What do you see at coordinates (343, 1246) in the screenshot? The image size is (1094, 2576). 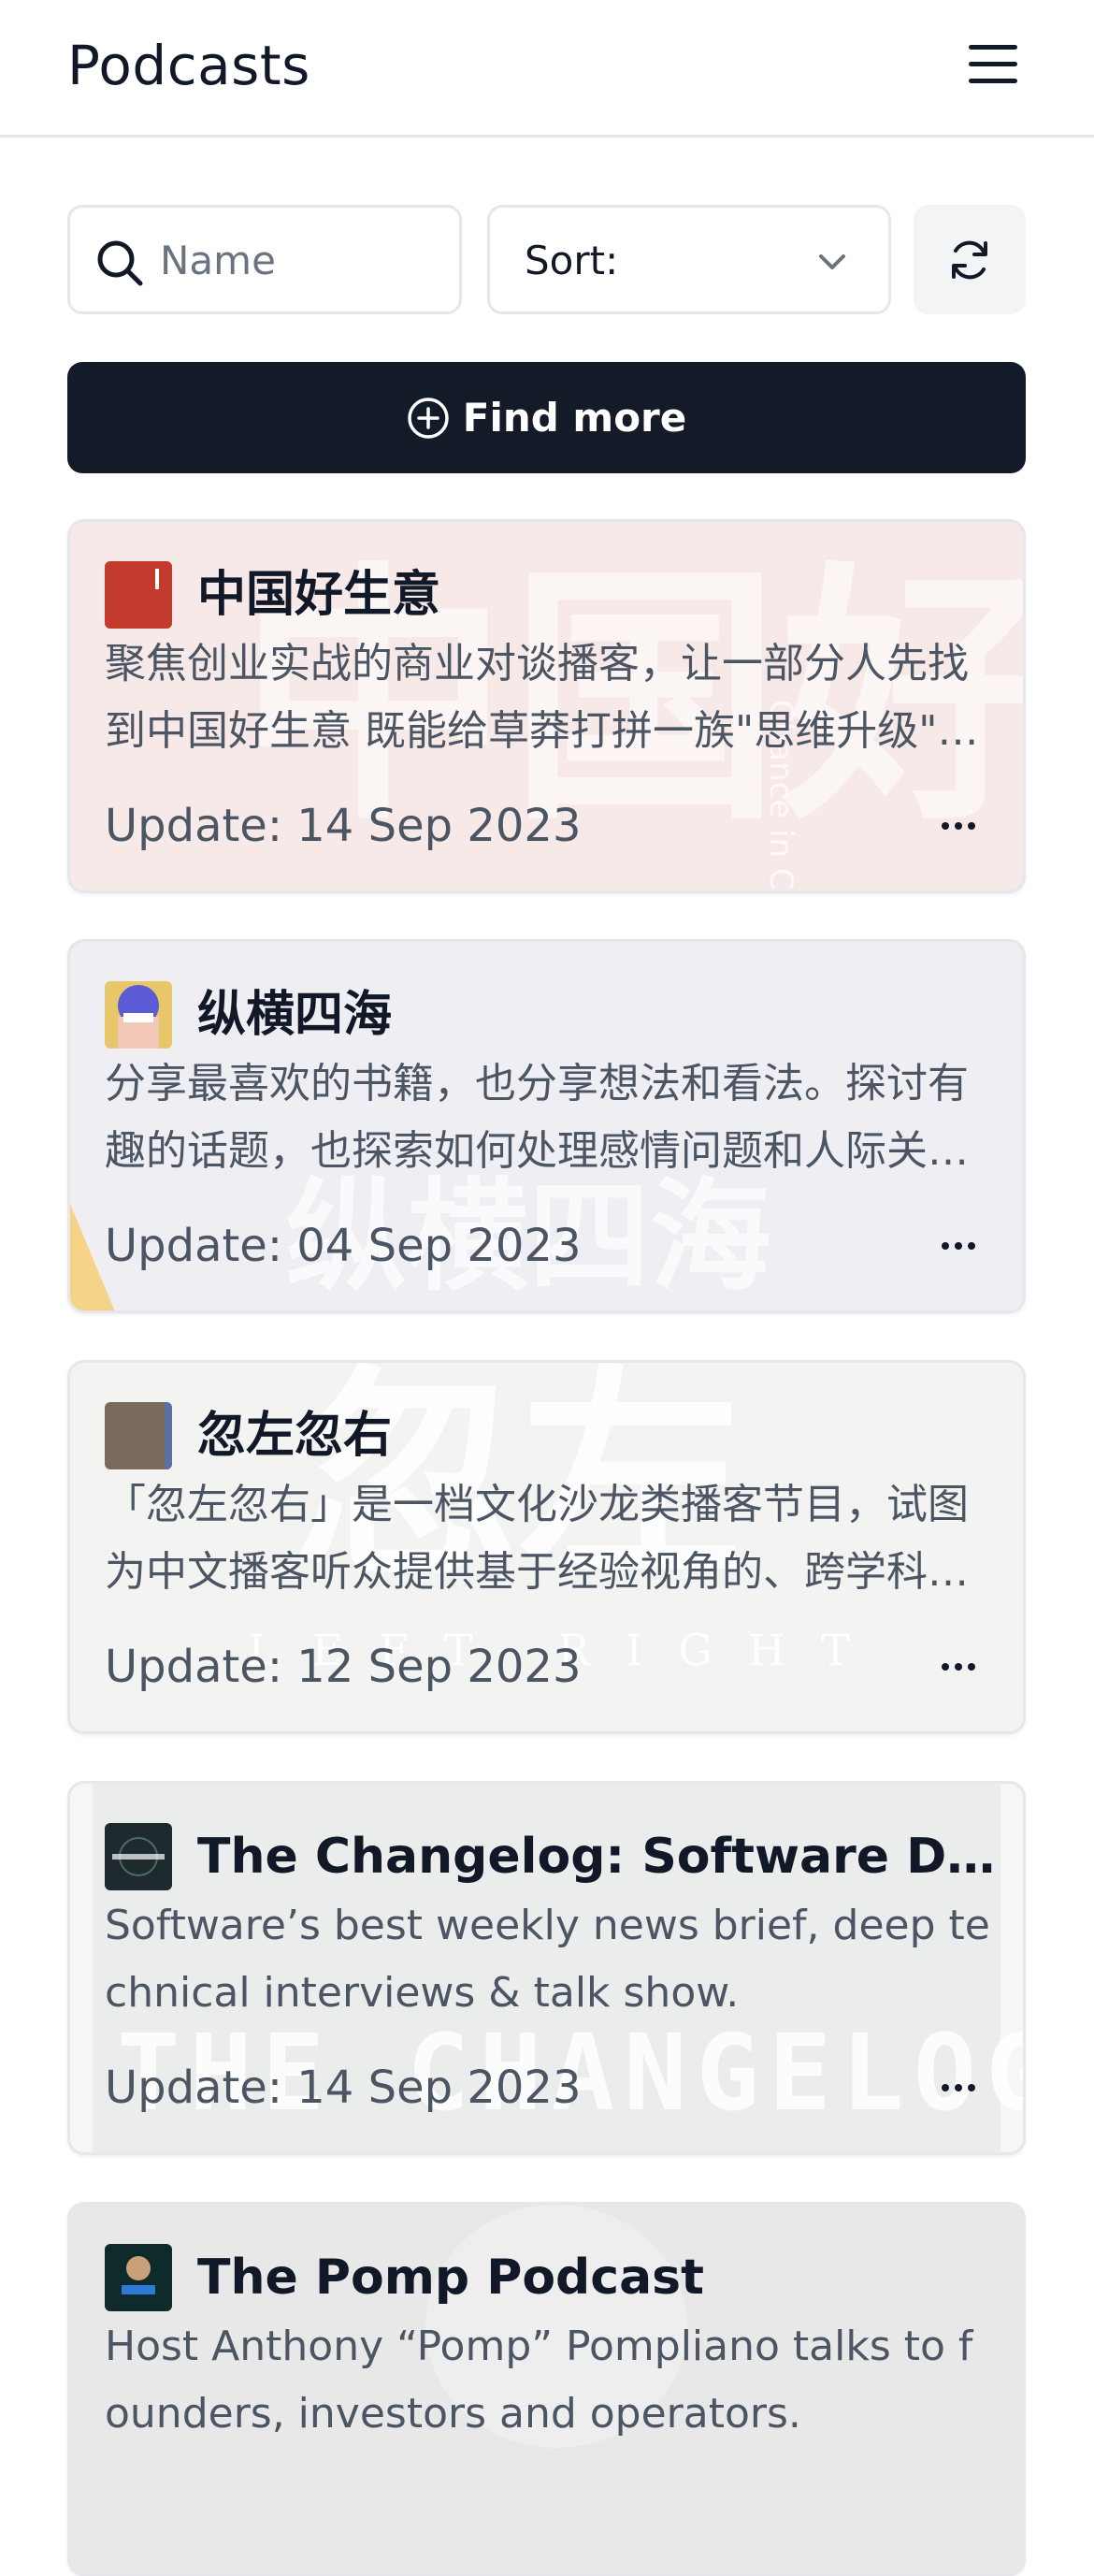 I see `podcast-update-date: Update: 04 Sep 2023` at bounding box center [343, 1246].